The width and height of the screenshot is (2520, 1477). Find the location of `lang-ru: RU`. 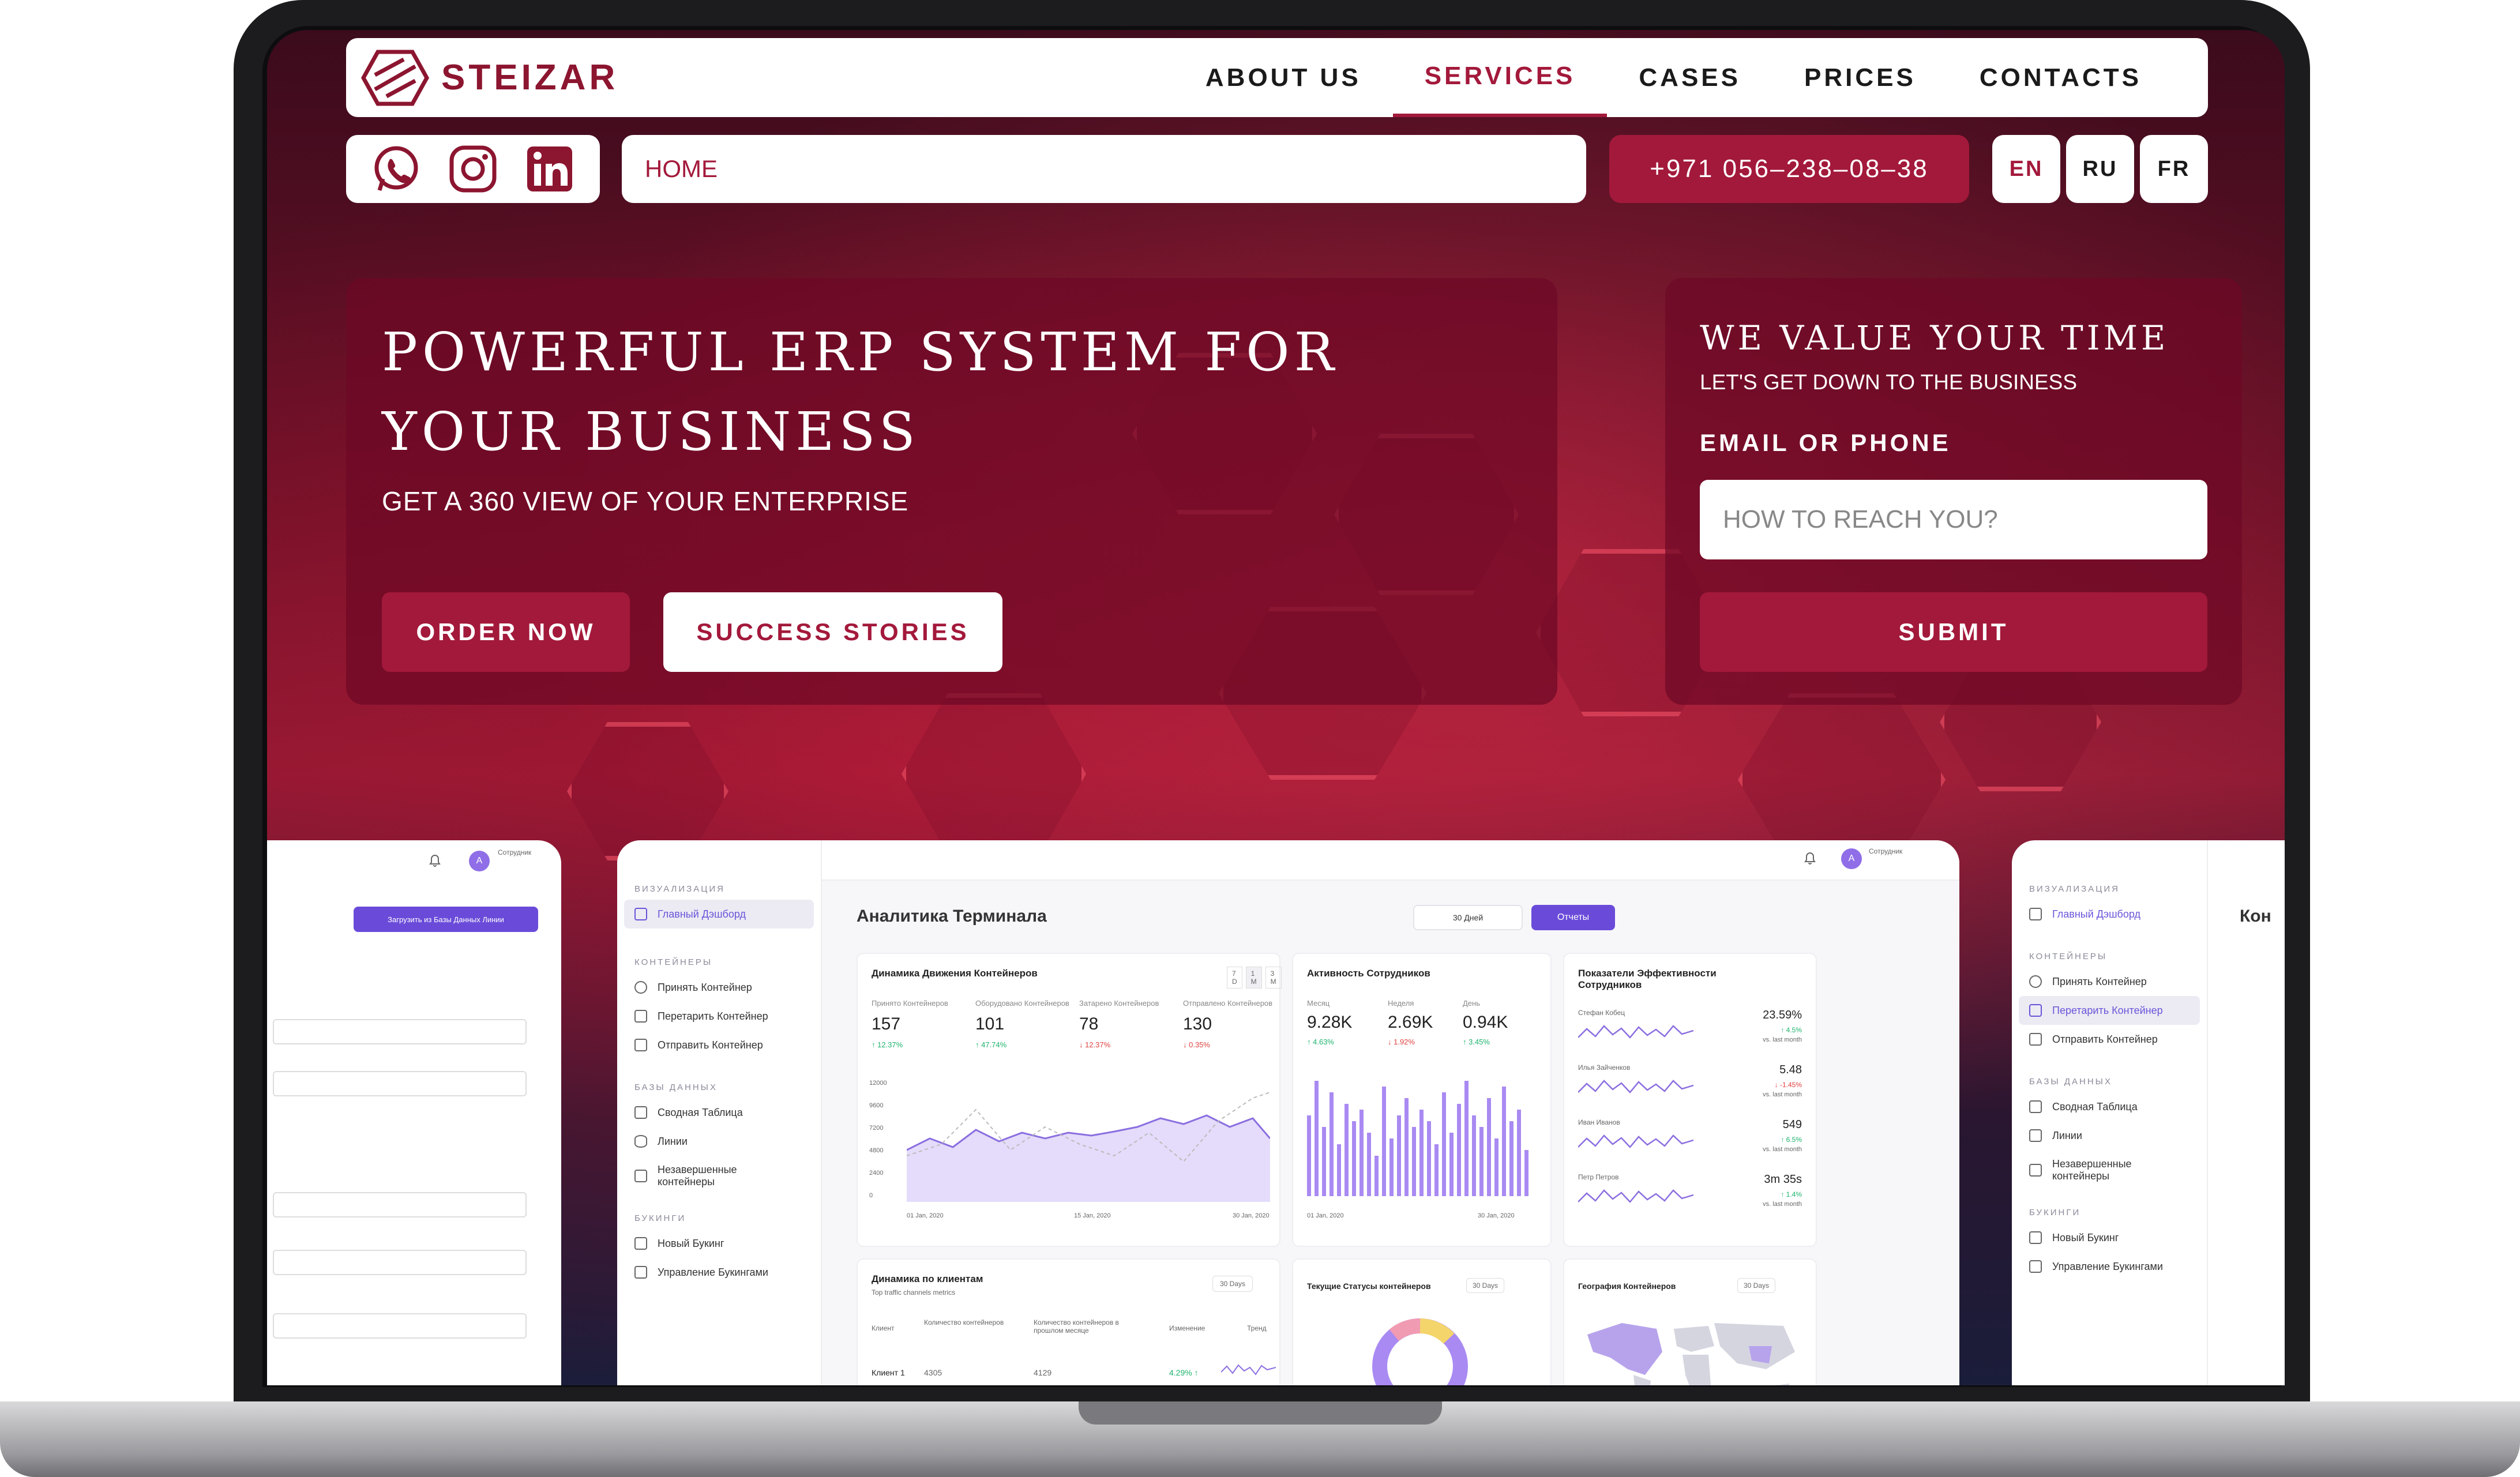

lang-ru: RU is located at coordinates (2100, 169).